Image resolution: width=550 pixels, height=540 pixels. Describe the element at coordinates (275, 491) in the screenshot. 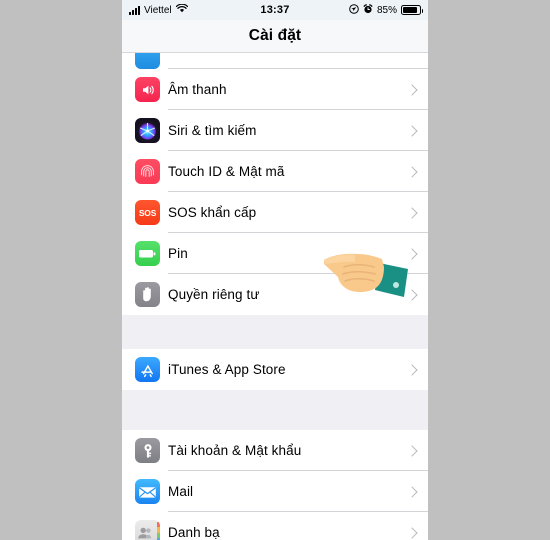

I see `sidebar-item-mail: Mail` at that location.